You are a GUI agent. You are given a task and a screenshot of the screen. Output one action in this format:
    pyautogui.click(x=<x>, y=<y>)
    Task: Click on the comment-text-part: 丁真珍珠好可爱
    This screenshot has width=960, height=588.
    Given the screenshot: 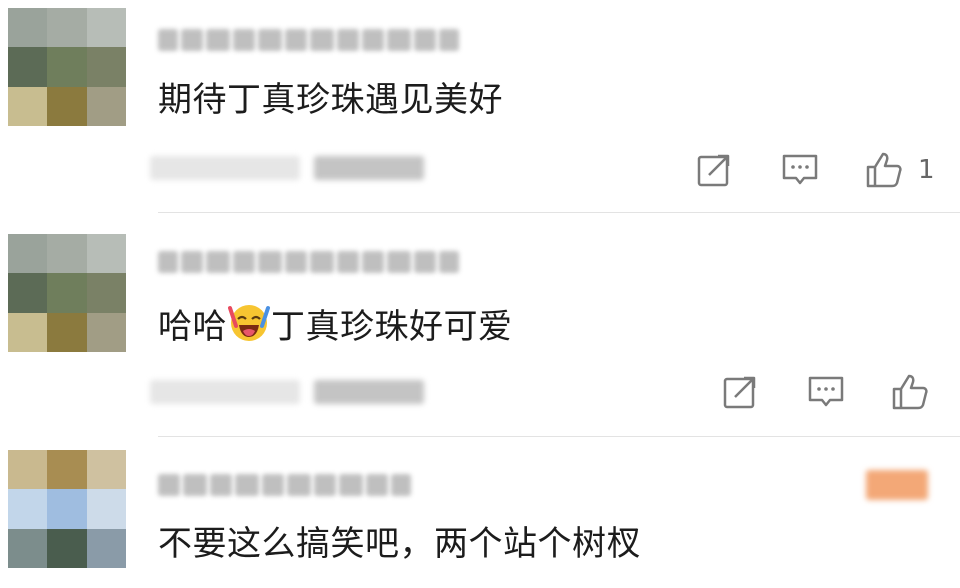 What is the action you would take?
    pyautogui.click(x=392, y=327)
    